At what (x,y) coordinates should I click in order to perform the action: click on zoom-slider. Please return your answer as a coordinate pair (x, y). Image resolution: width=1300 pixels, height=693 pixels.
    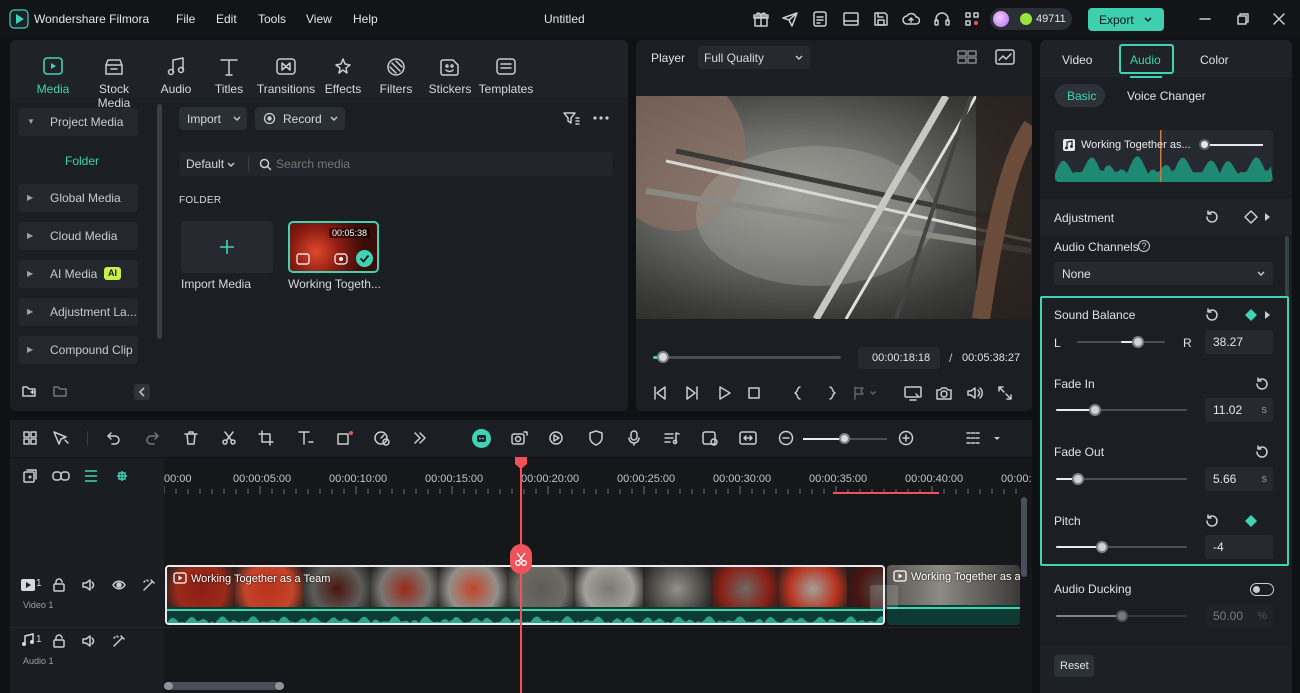
    Looking at the image, I should click on (845, 438).